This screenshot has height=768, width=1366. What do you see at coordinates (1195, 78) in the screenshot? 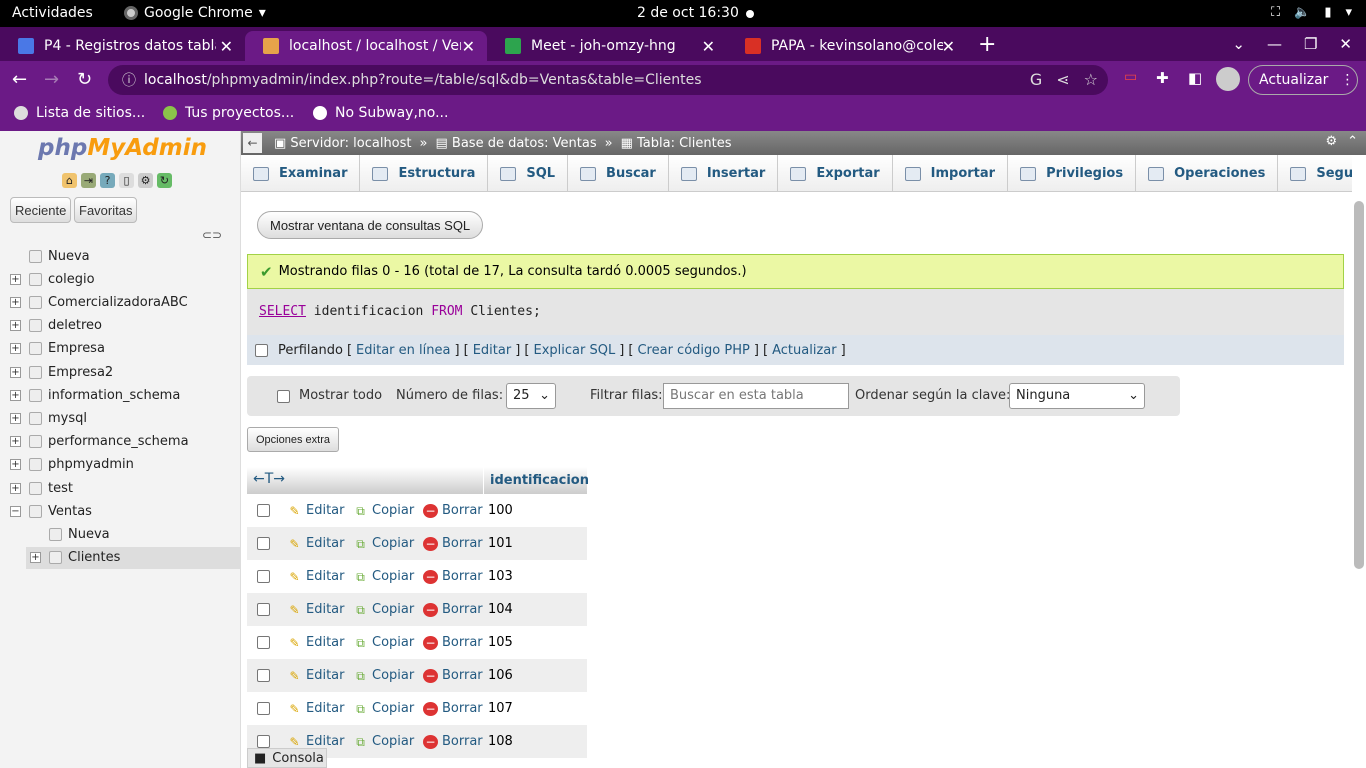
I see `sidepanel-icon: ◧` at bounding box center [1195, 78].